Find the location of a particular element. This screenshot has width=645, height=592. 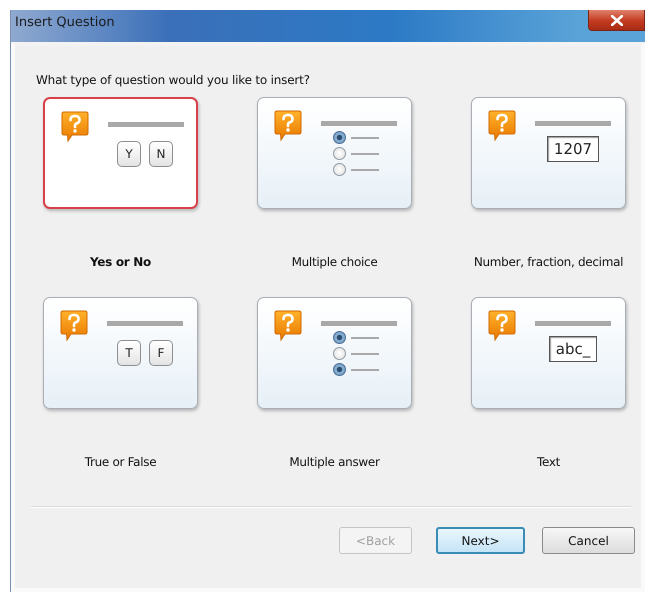

question-type-label: Multiple answer is located at coordinates (334, 462).